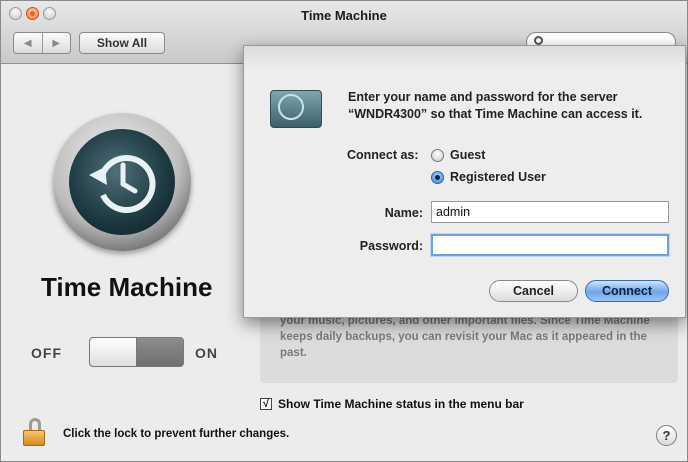 The height and width of the screenshot is (462, 688). What do you see at coordinates (538, 40) in the screenshot?
I see `search-icon` at bounding box center [538, 40].